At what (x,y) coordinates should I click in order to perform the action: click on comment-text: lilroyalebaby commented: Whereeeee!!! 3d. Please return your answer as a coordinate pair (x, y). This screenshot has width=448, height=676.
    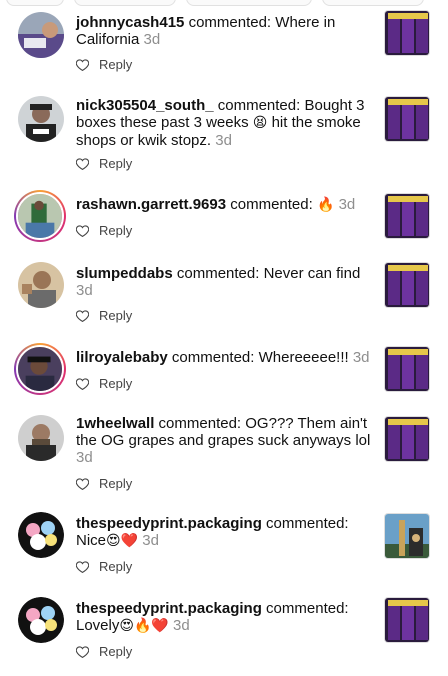
    Looking at the image, I should click on (225, 357).